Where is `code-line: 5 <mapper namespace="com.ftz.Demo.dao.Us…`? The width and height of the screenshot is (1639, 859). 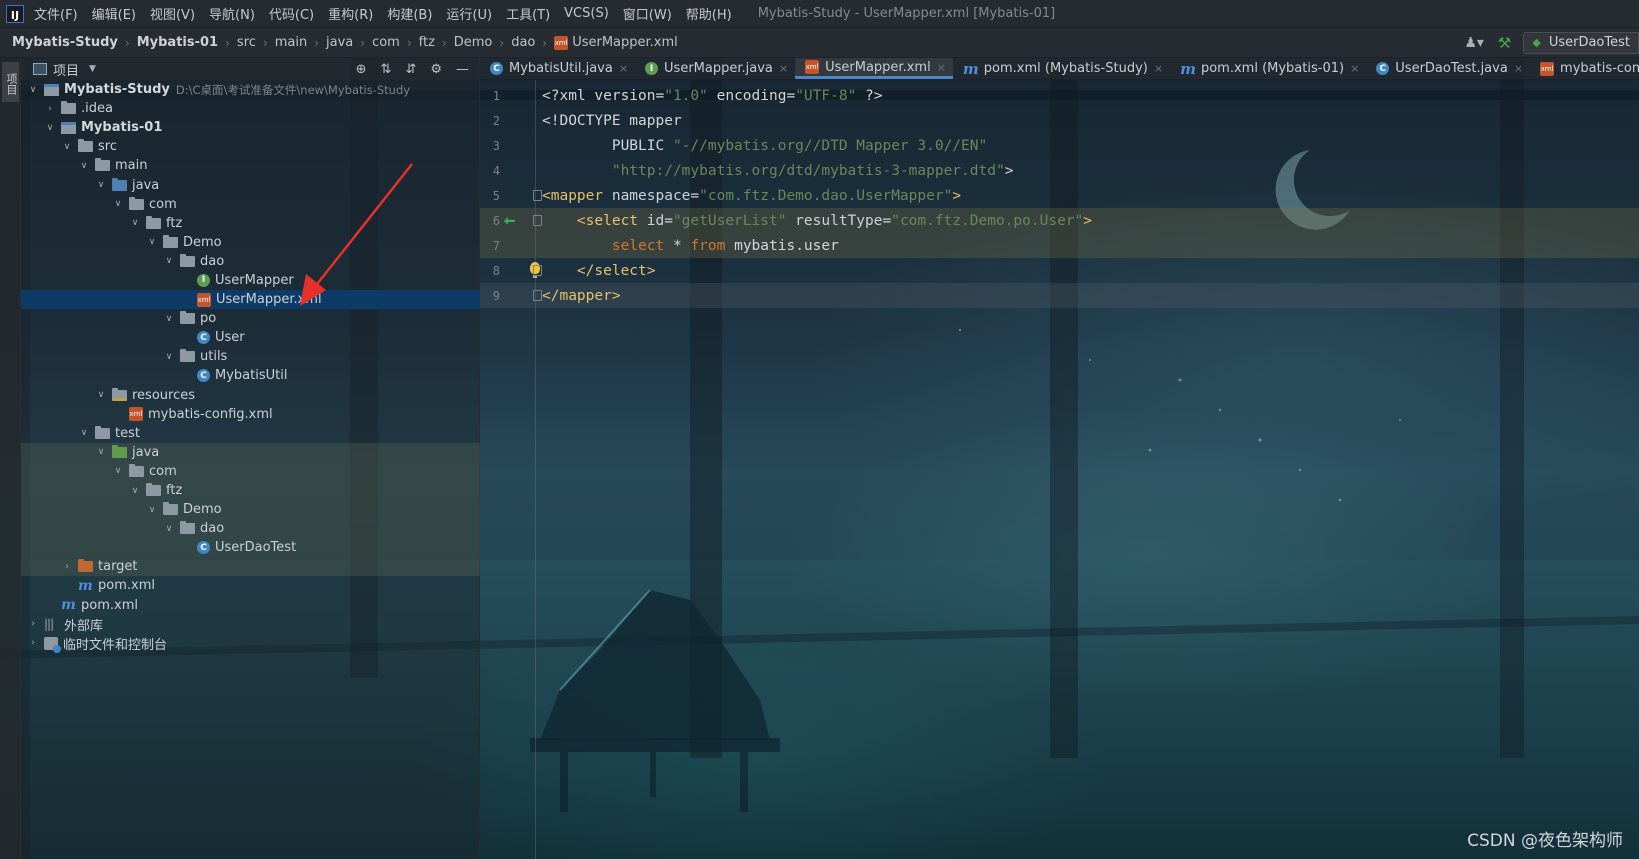 code-line: 5 <mapper namespace="com.ftz.Demo.dao.Us… is located at coordinates (1059, 195).